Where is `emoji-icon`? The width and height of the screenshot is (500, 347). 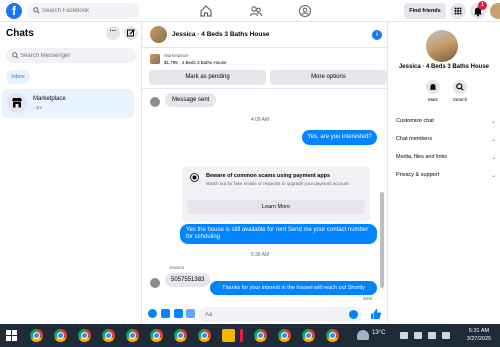 emoji-icon is located at coordinates (353, 314).